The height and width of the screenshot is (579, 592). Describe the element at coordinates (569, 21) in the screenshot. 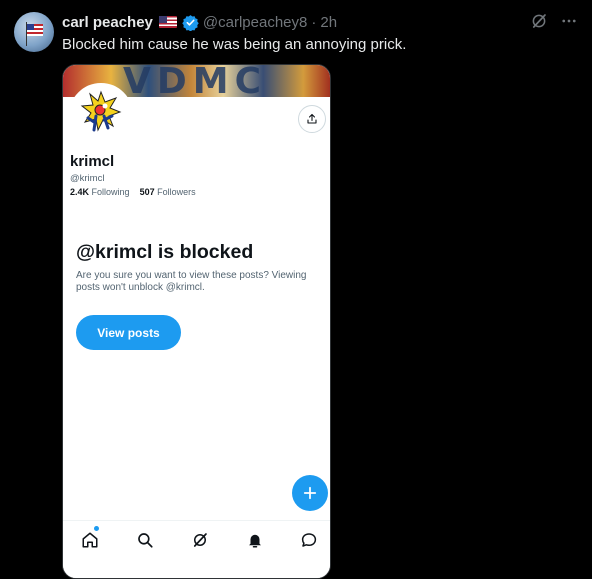

I see `more-icon` at that location.